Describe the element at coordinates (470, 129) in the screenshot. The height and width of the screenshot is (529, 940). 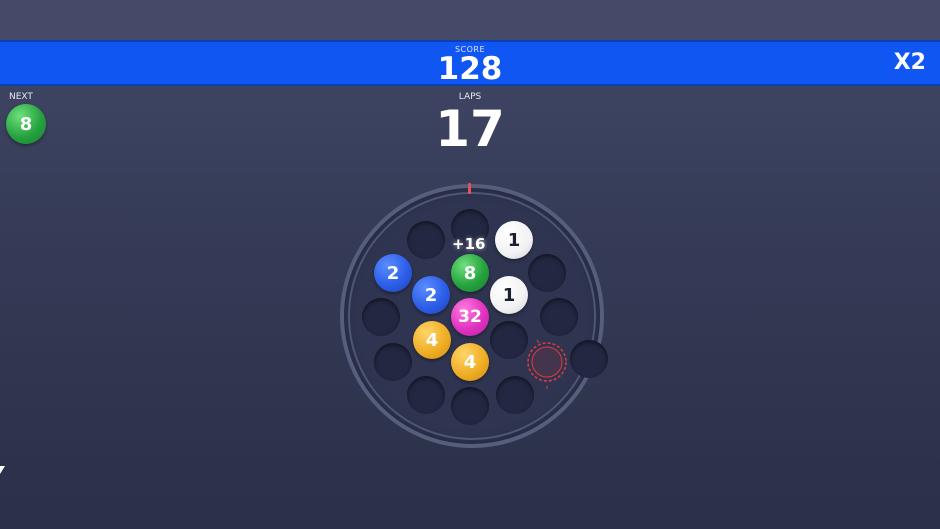
I see `laps-value: 17` at that location.